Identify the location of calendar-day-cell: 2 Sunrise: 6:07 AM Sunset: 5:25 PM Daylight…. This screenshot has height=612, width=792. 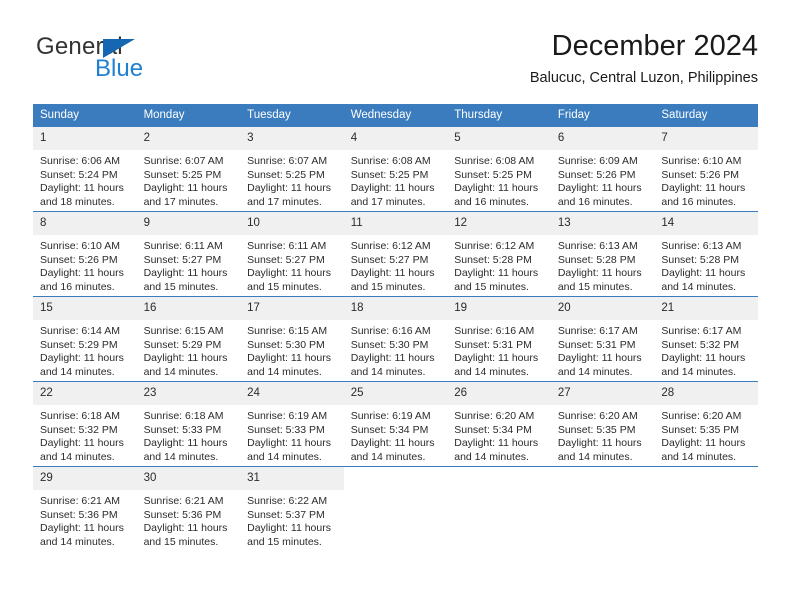
(188, 169).